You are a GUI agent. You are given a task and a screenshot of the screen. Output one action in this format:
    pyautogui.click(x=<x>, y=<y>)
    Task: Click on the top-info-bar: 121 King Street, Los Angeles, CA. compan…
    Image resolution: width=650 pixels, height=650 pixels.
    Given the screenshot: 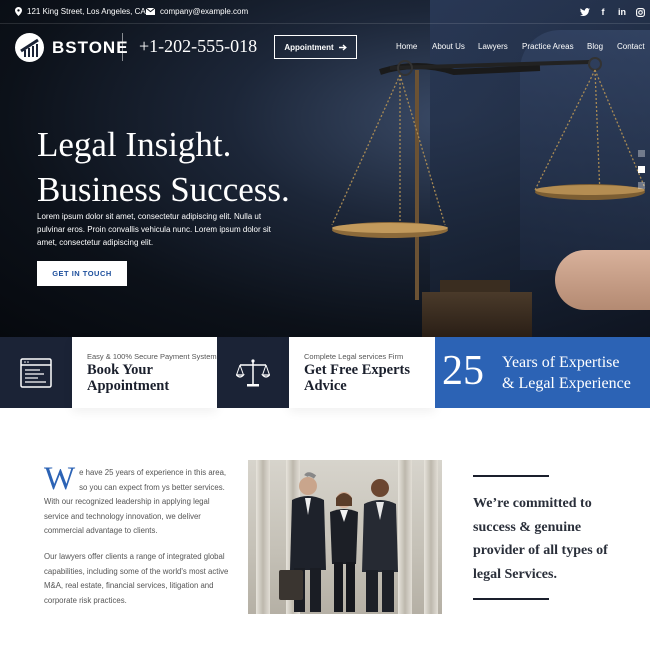 What is the action you would take?
    pyautogui.click(x=325, y=12)
    